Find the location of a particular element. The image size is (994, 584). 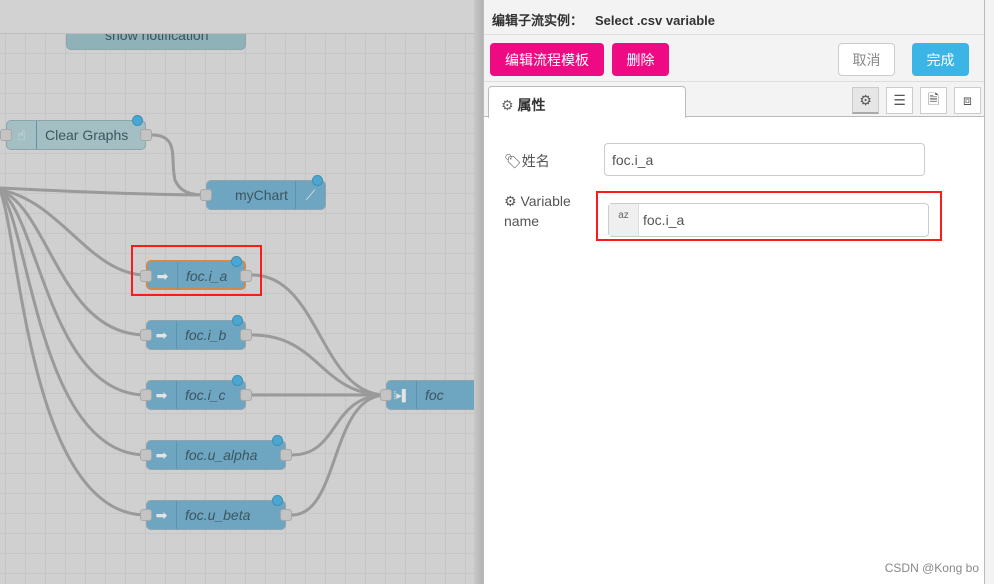

edit-template-button: 编辑流程模板 is located at coordinates (547, 59).